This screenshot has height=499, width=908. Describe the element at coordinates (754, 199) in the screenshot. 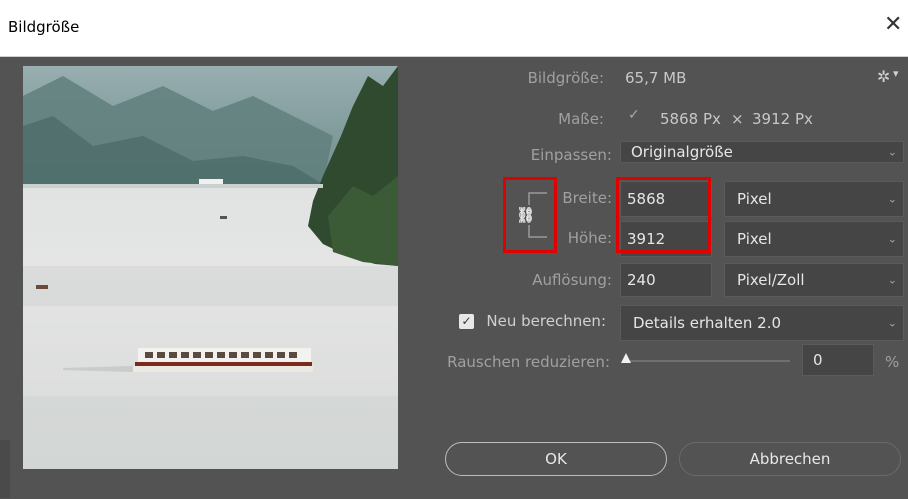

I see `width-unit-value: Pixel` at that location.